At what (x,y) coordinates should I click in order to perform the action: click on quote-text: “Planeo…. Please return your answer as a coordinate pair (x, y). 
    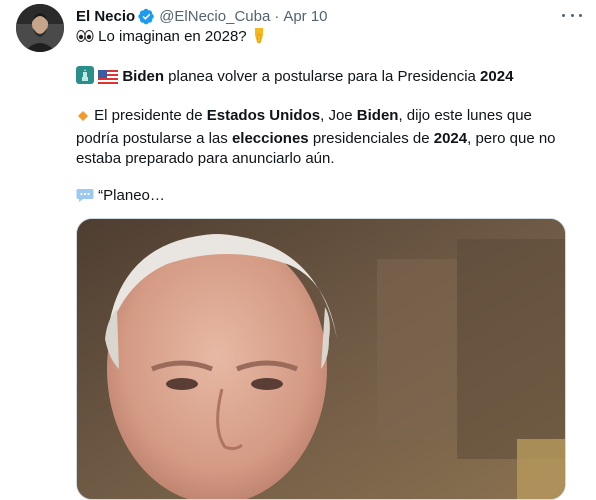
    Looking at the image, I should click on (131, 195).